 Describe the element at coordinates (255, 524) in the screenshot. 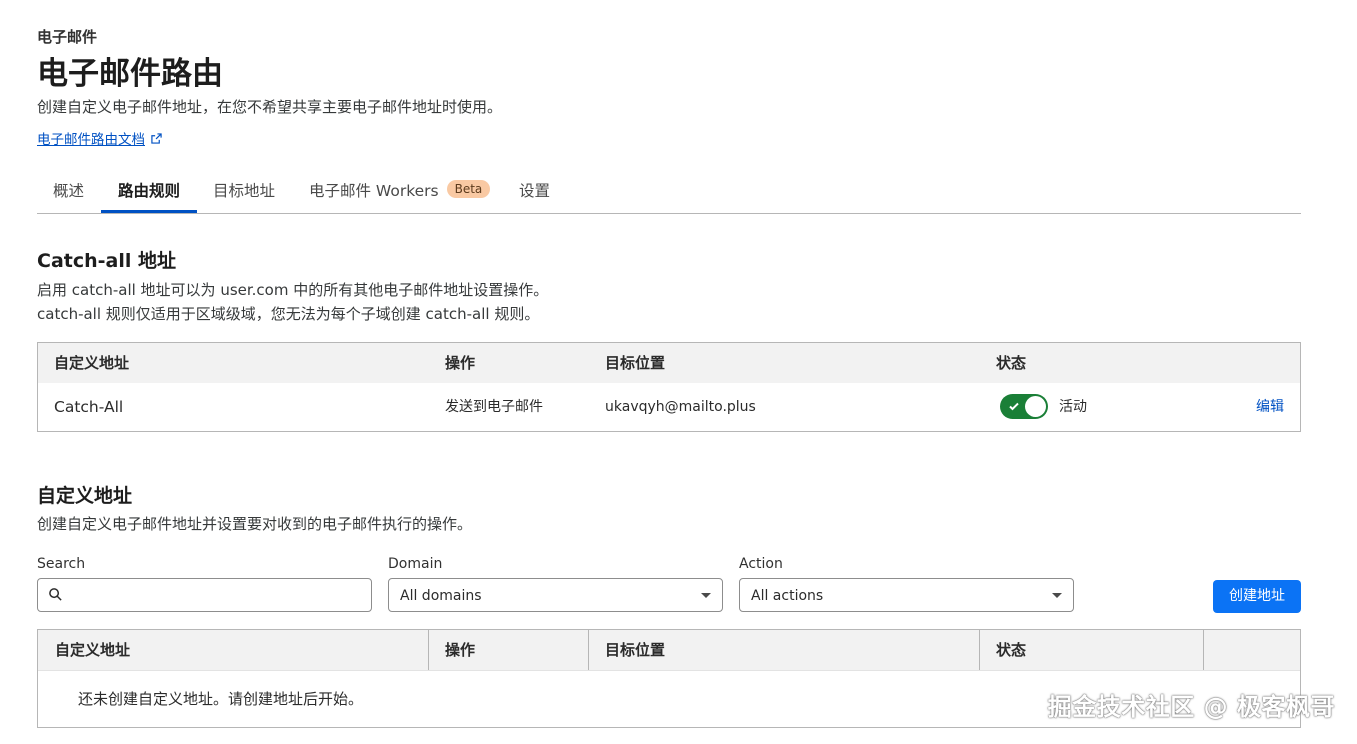

I see `custom-address-description: 创建自定义电子邮件地址并设置要对收到的电子邮件执行的操作。` at that location.